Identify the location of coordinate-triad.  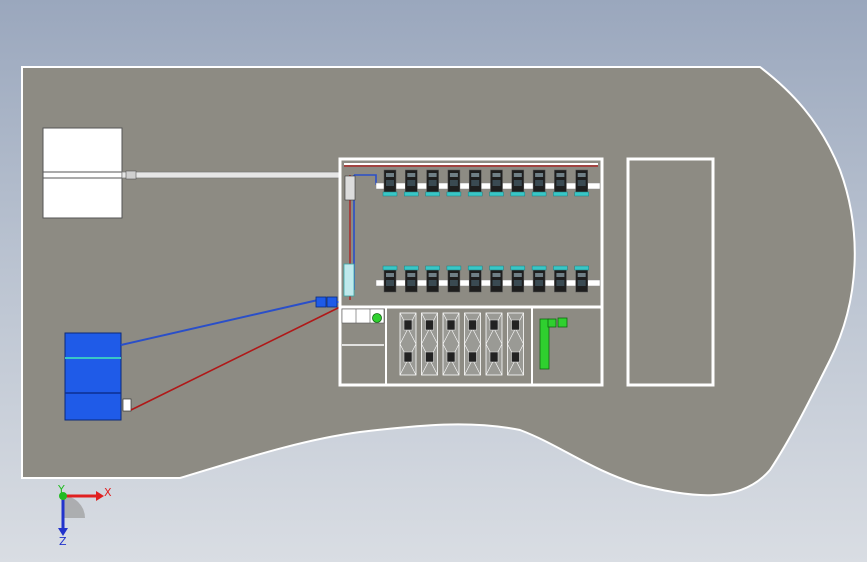
(81, 513).